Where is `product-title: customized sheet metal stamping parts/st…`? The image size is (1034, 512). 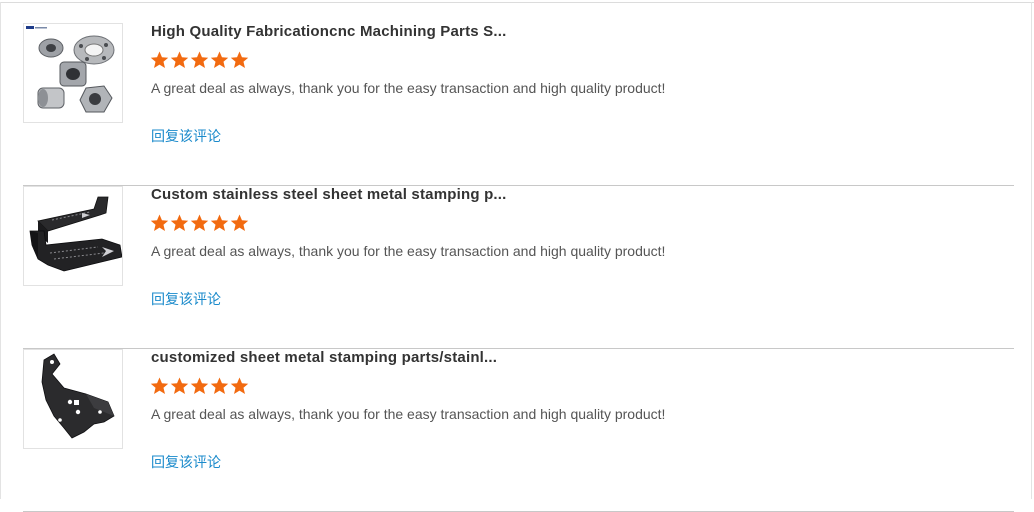 product-title: customized sheet metal stamping parts/st… is located at coordinates (324, 358).